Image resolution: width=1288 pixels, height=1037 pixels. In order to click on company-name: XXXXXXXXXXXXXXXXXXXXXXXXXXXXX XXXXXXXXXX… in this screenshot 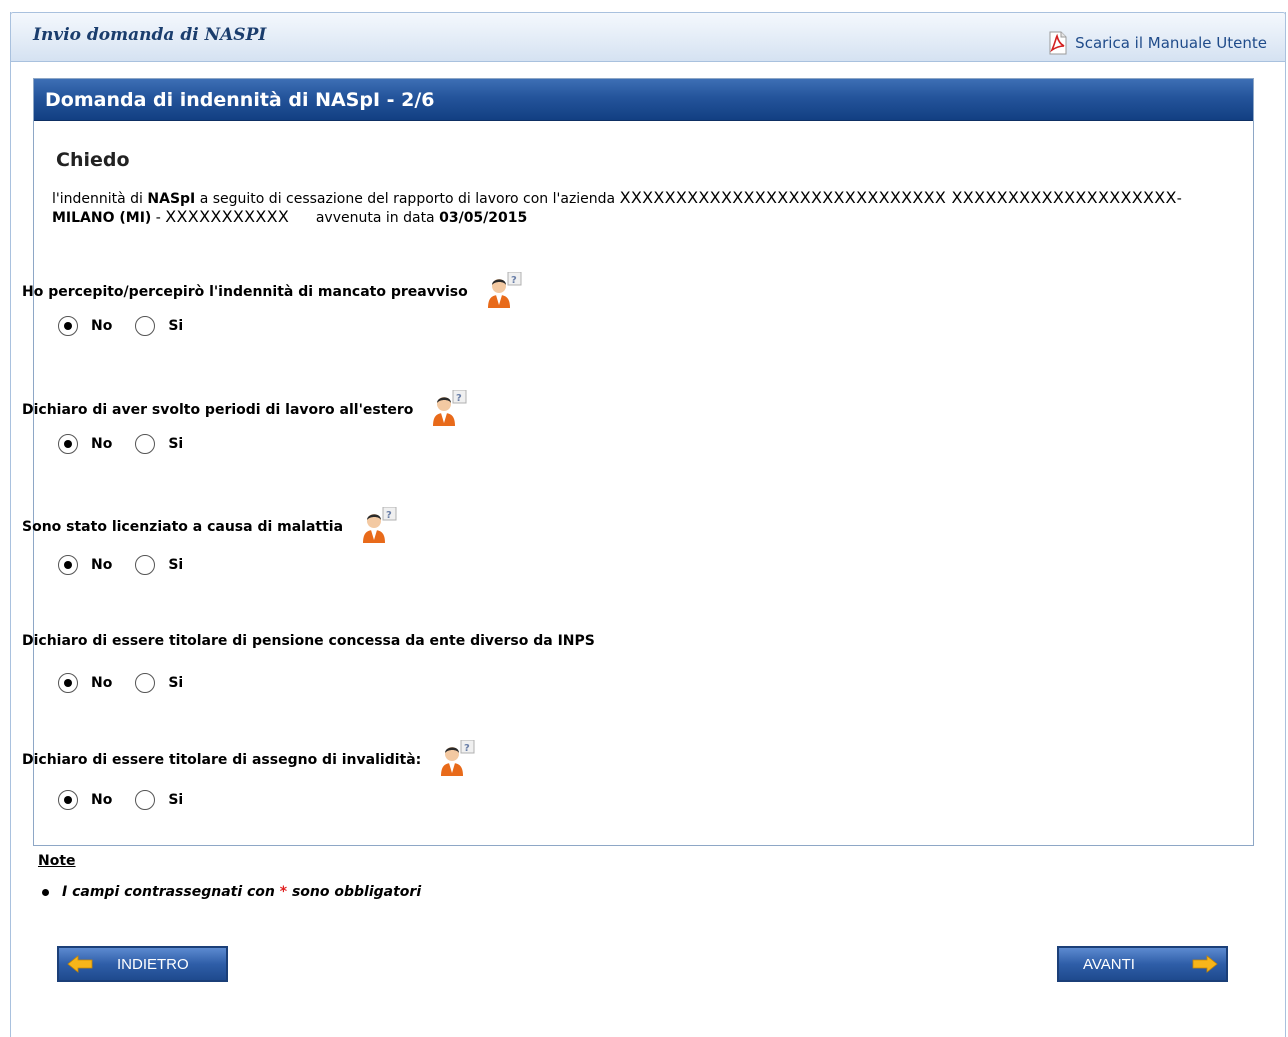, I will do `click(898, 197)`.